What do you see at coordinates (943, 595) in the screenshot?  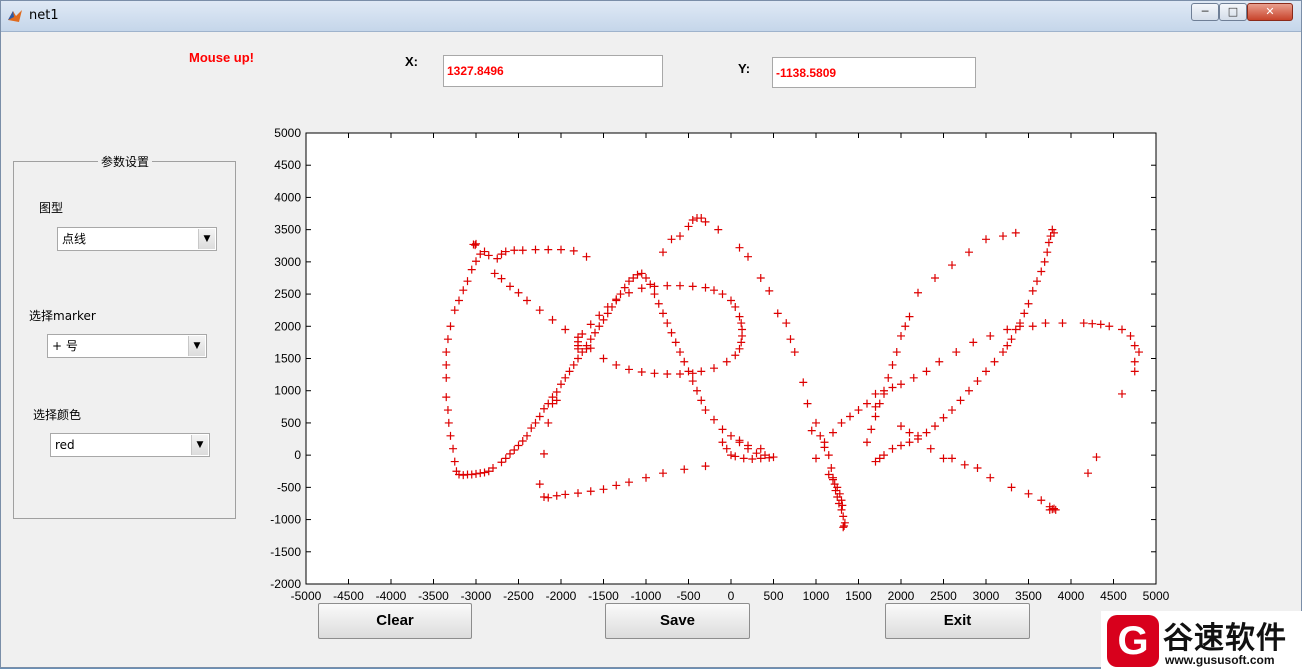 I see `x-tick-label: 2500` at bounding box center [943, 595].